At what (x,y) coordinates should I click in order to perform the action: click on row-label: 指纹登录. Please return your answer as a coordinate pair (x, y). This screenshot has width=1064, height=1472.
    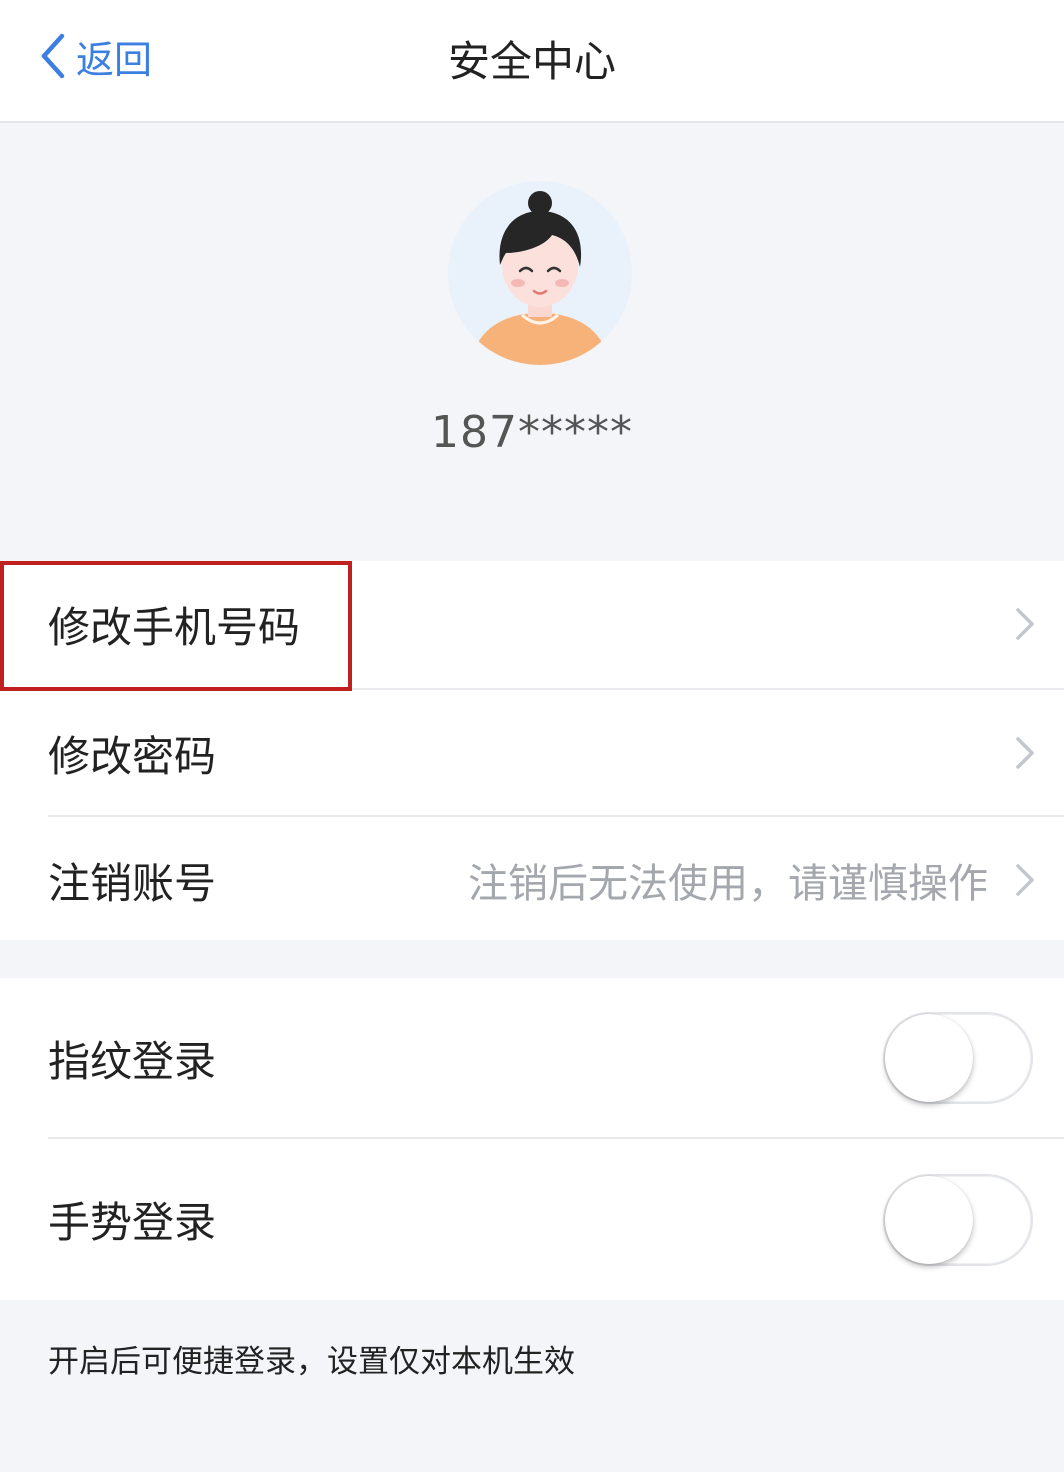
    Looking at the image, I should click on (132, 1061).